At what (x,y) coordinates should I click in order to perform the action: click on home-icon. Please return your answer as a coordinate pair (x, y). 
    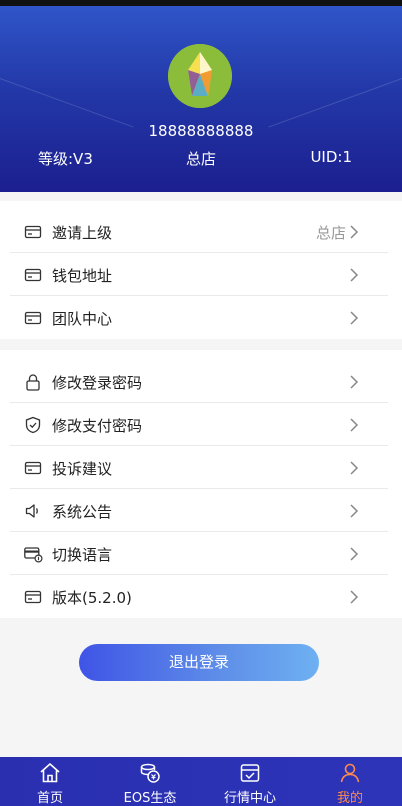
    Looking at the image, I should click on (50, 773).